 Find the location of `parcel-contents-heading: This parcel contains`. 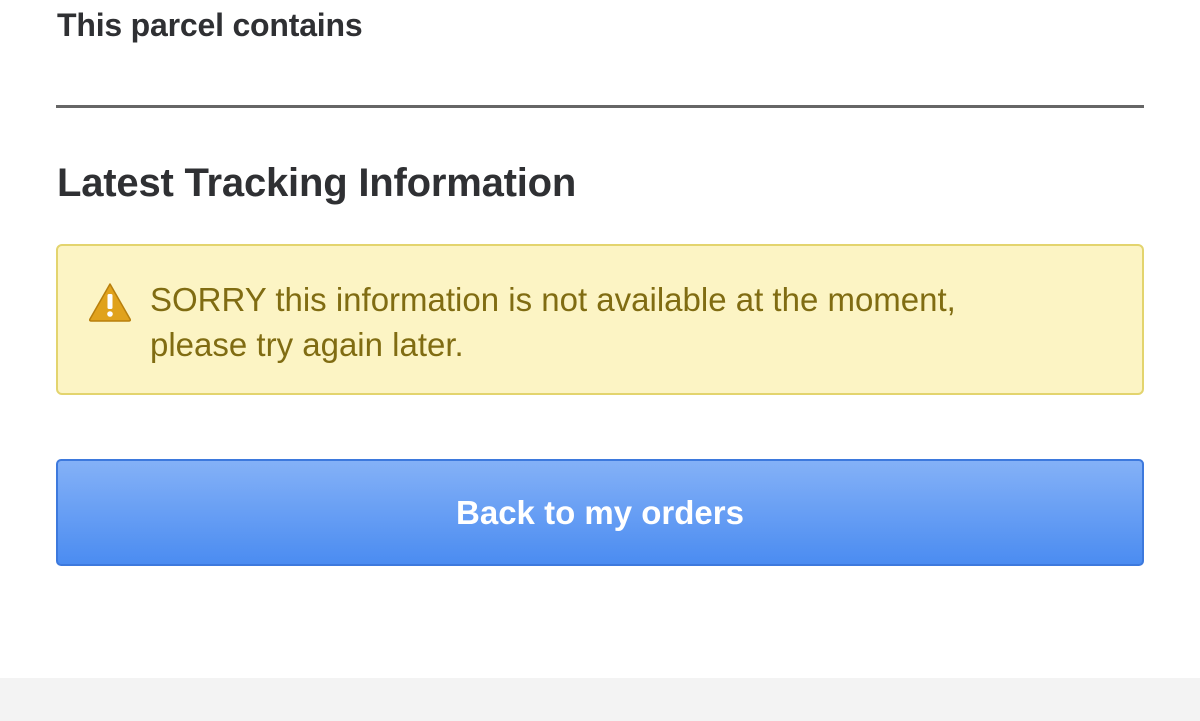

parcel-contents-heading: This parcel contains is located at coordinates (210, 25).